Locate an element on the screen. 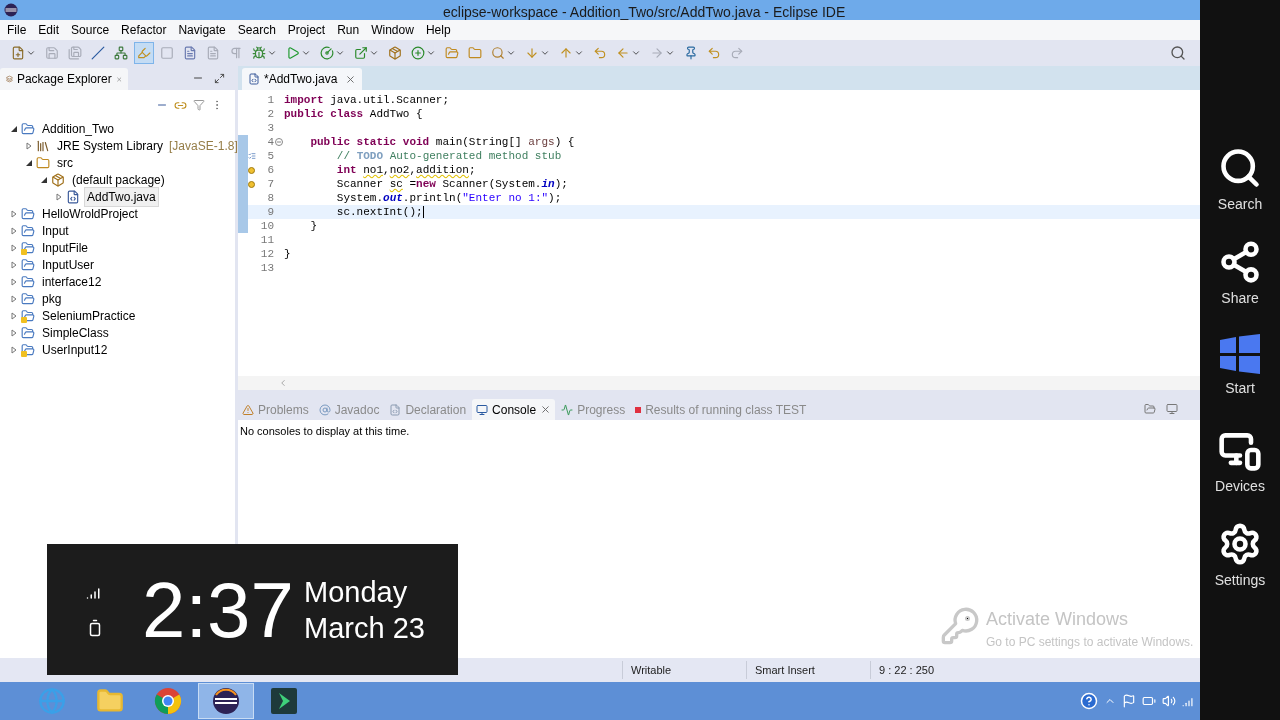  display-console-icon is located at coordinates (1172, 409).